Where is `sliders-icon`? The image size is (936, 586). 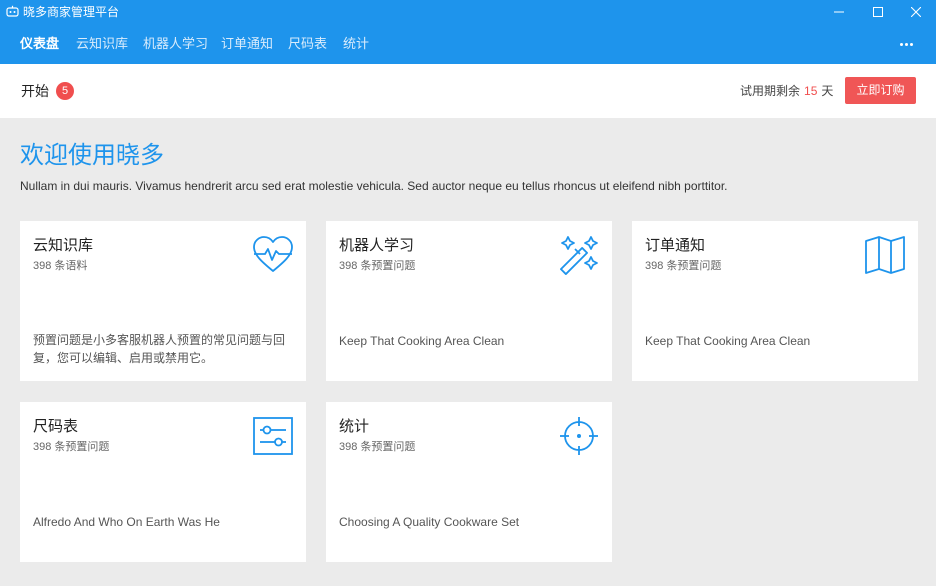
sliders-icon is located at coordinates (273, 436).